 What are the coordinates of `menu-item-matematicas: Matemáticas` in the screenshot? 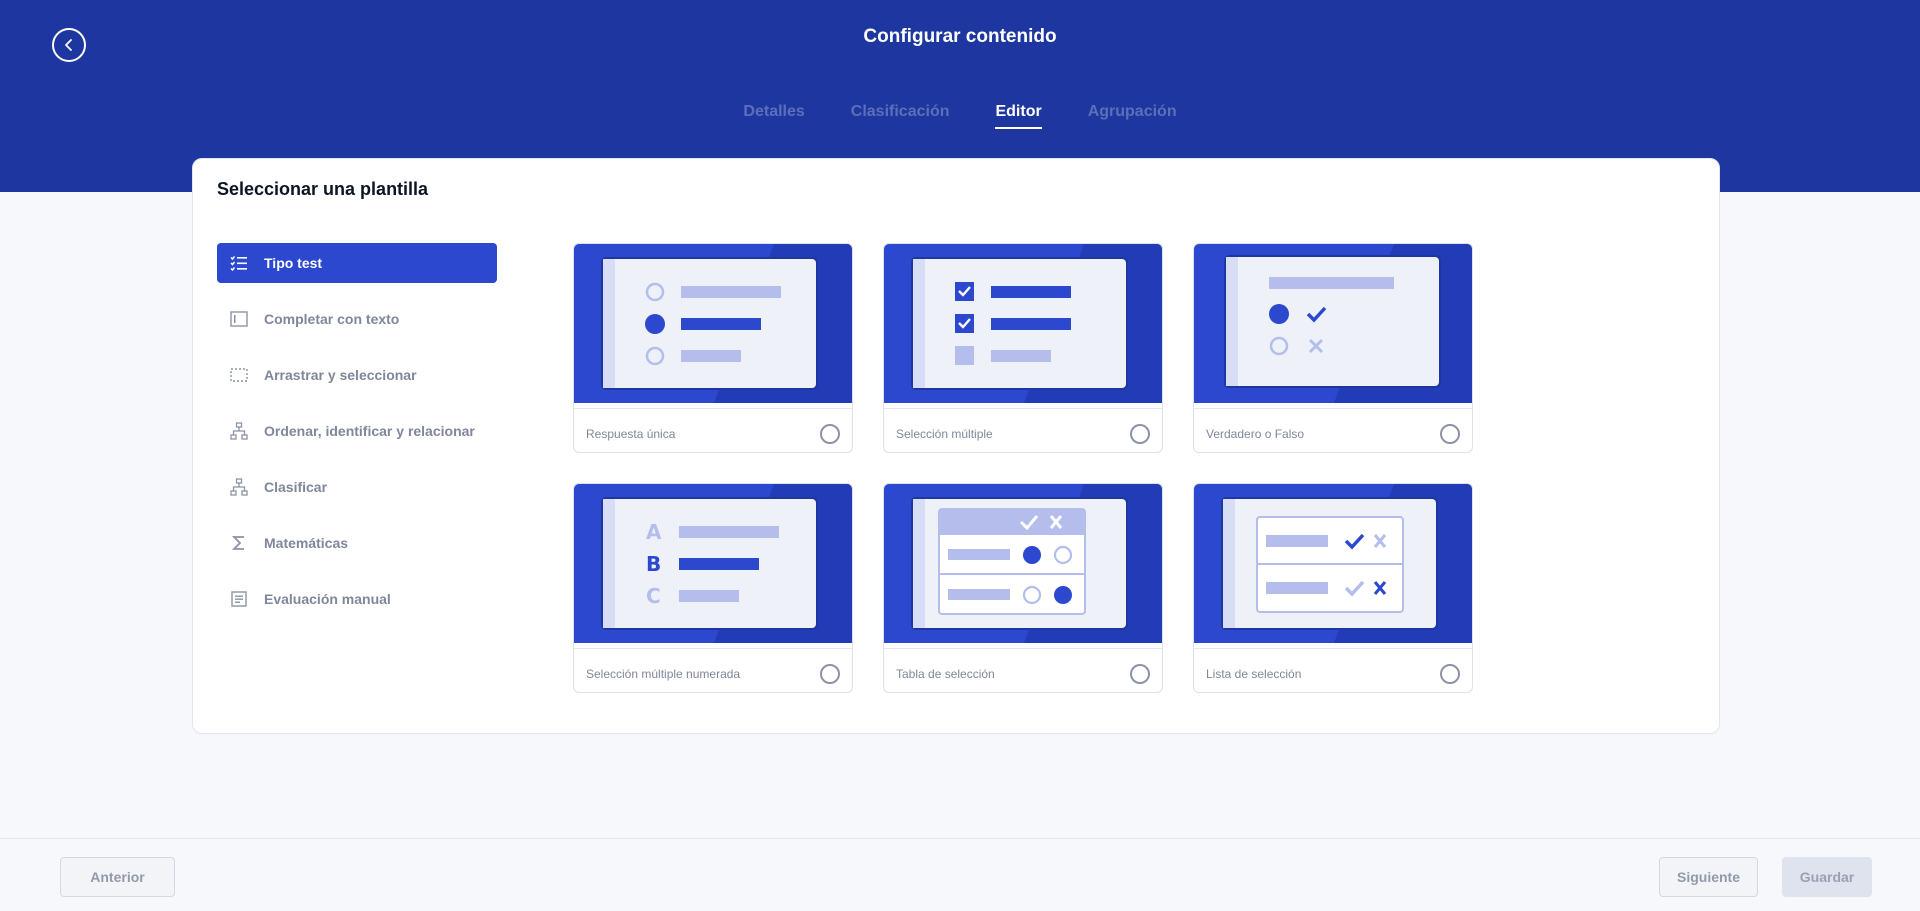 It's located at (357, 543).